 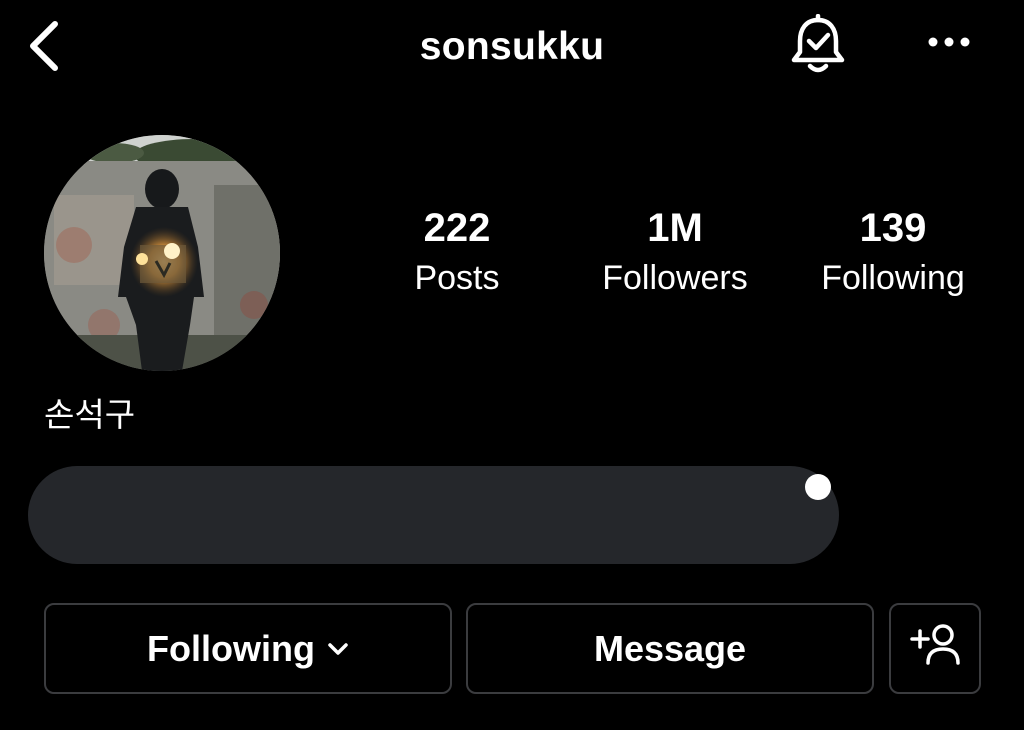 I want to click on message-button: Message, so click(x=670, y=648).